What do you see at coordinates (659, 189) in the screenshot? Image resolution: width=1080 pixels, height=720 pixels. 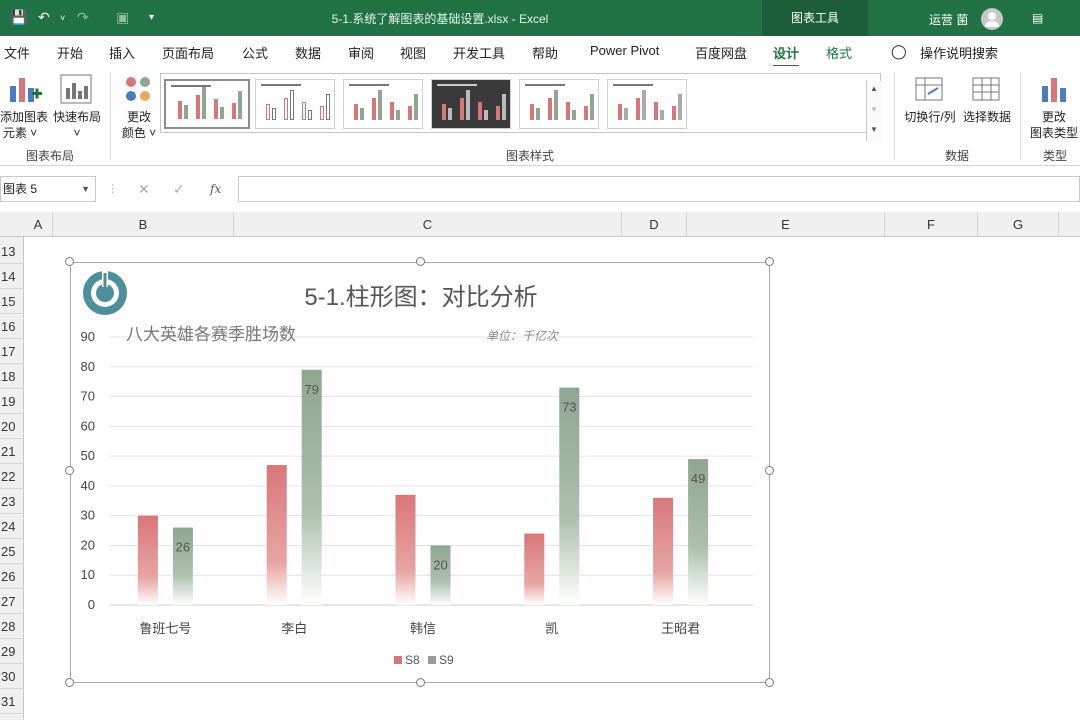 I see `formula-input` at bounding box center [659, 189].